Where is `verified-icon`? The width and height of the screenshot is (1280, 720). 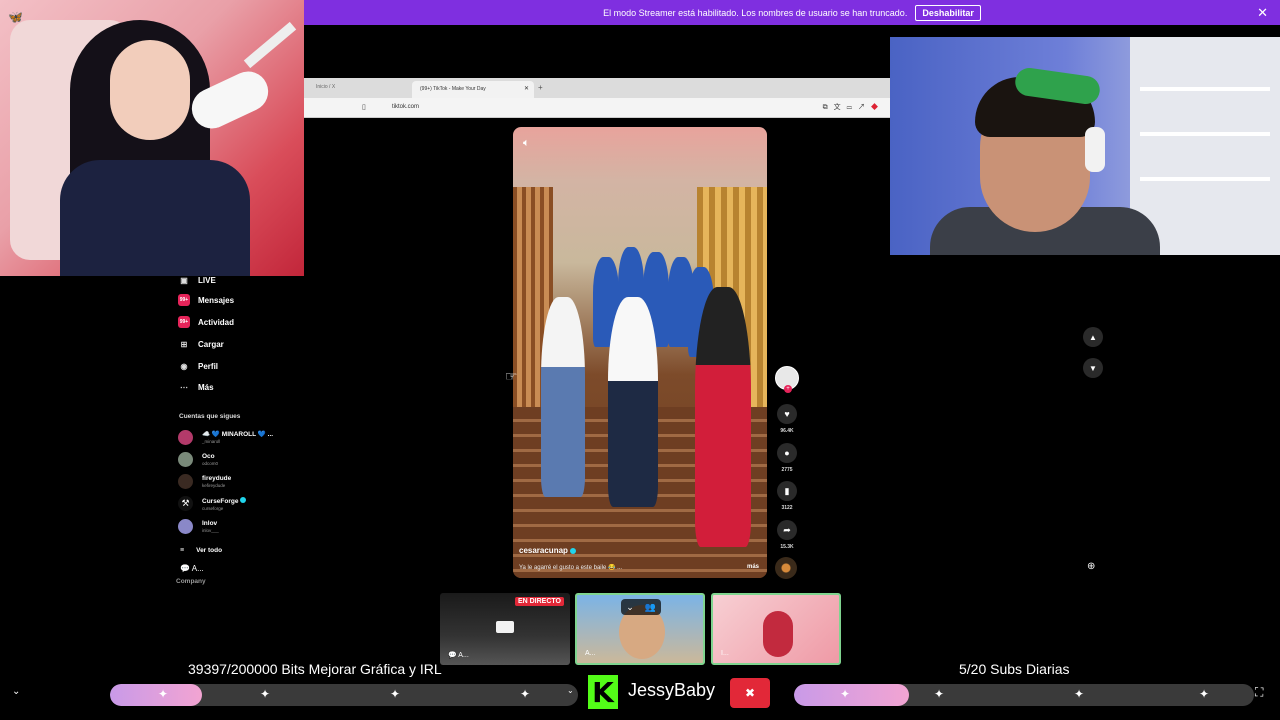
verified-icon is located at coordinates (572, 550).